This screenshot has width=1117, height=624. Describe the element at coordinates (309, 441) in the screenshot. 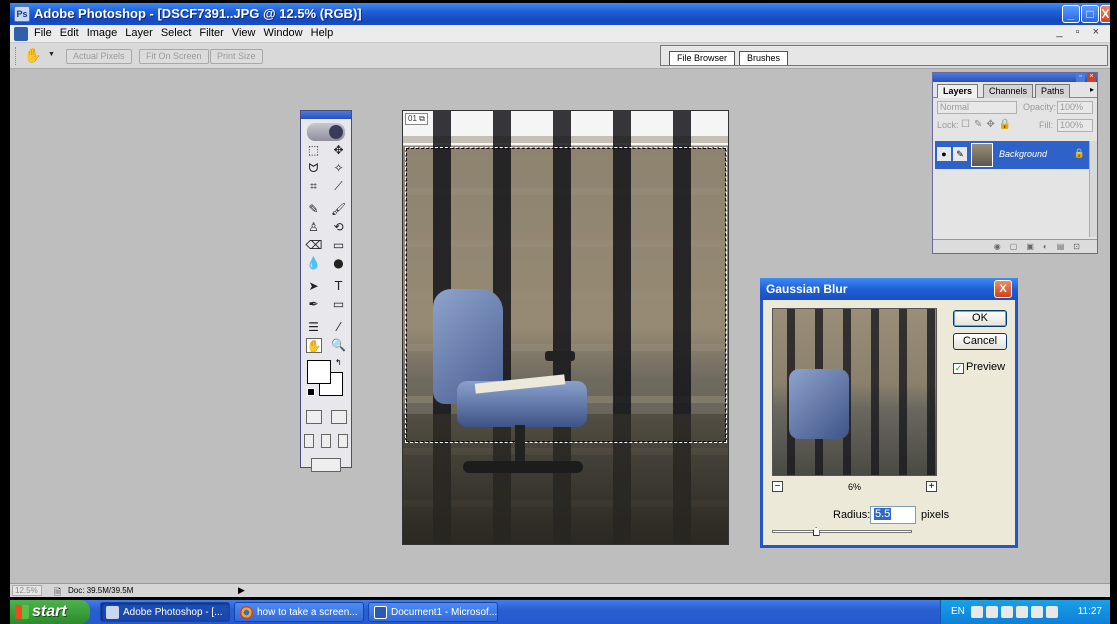

I see `standard-screen-mode-icon` at that location.